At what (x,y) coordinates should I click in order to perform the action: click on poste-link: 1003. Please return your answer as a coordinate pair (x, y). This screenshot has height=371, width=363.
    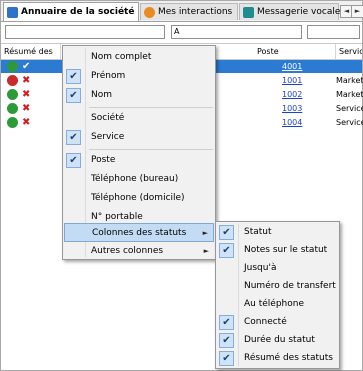
    Looking at the image, I should click on (292, 108).